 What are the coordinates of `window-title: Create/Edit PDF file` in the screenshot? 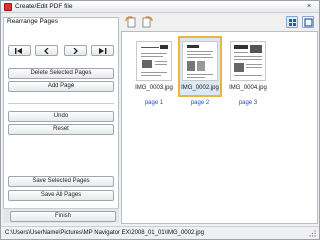 It's located at (44, 6).